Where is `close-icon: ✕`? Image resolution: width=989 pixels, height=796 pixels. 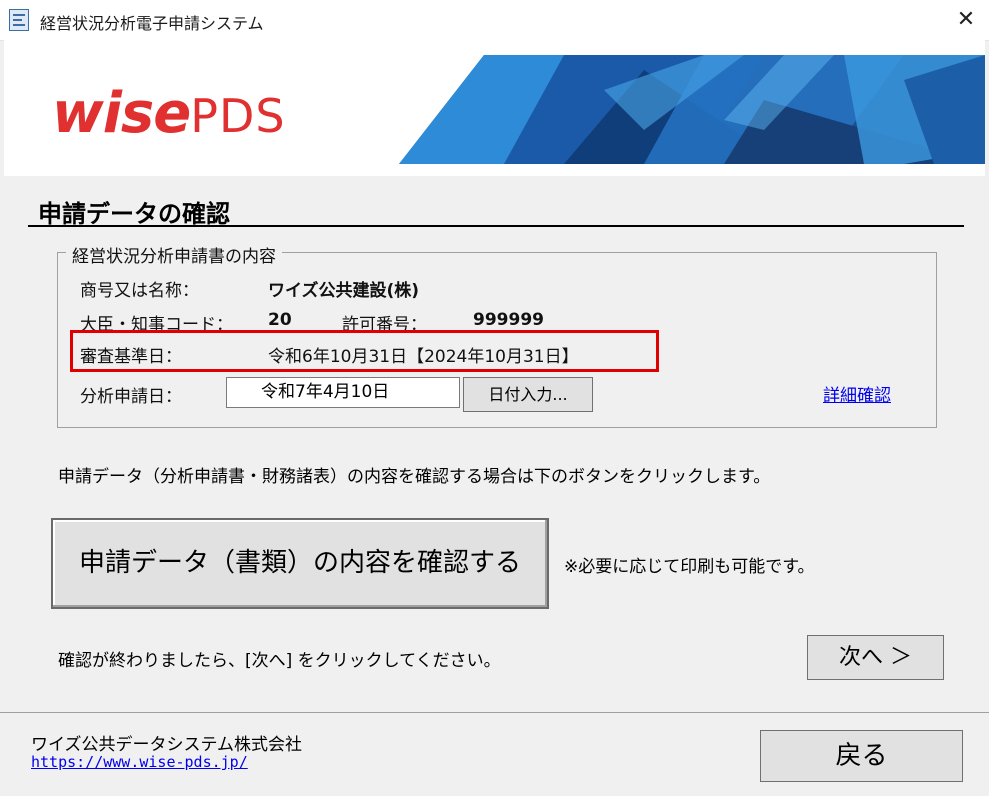 close-icon: ✕ is located at coordinates (966, 20).